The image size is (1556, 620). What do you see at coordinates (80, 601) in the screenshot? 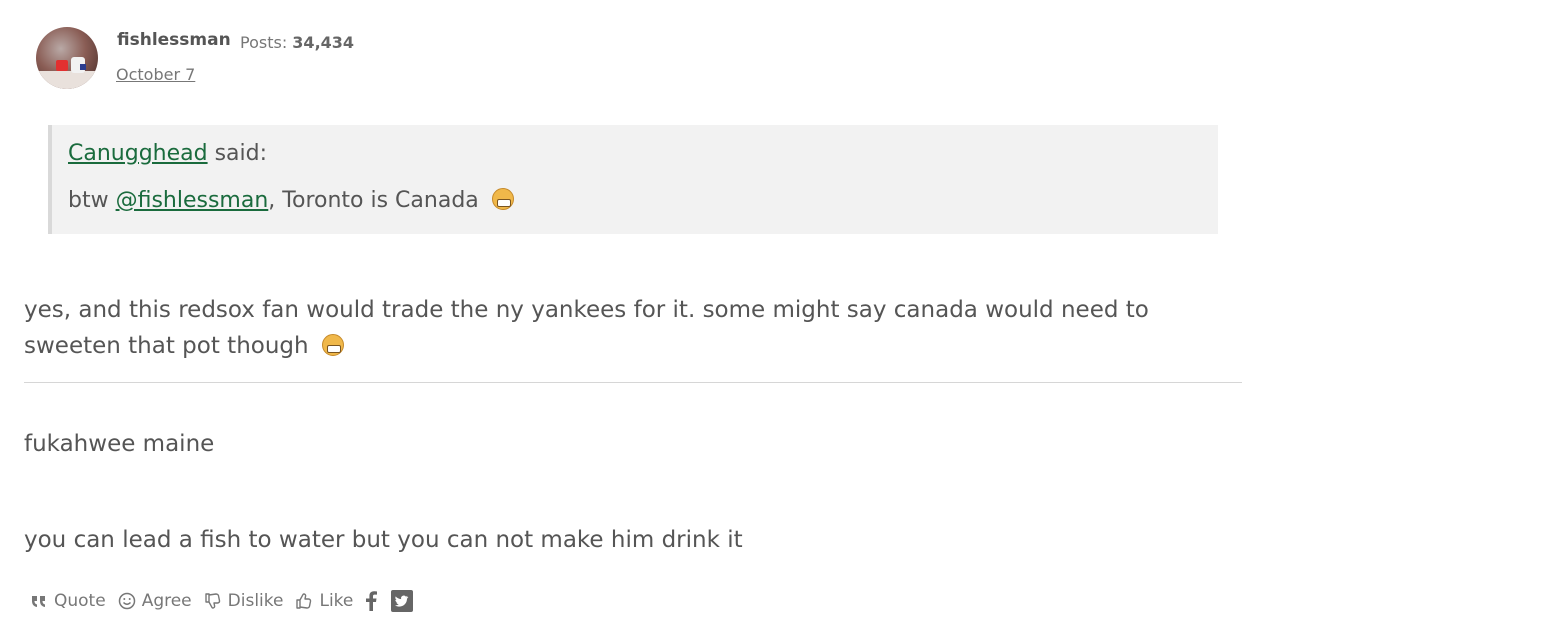
I see `quote-label: Quote` at bounding box center [80, 601].